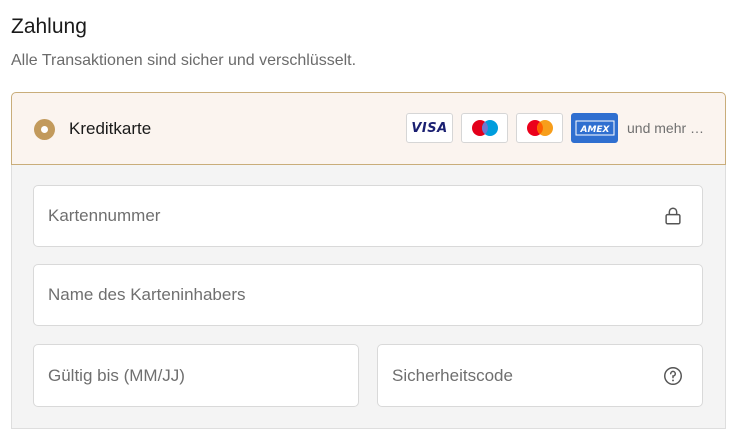 This screenshot has height=429, width=732. I want to click on cardholder-name-input, so click(368, 295).